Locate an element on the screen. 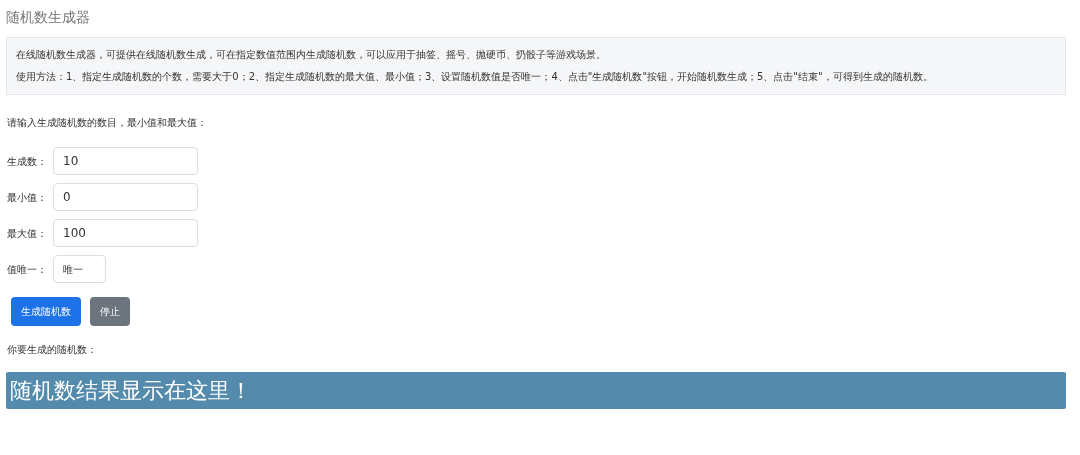 The image size is (1080, 455). field-label: 值唯一： is located at coordinates (27, 269).